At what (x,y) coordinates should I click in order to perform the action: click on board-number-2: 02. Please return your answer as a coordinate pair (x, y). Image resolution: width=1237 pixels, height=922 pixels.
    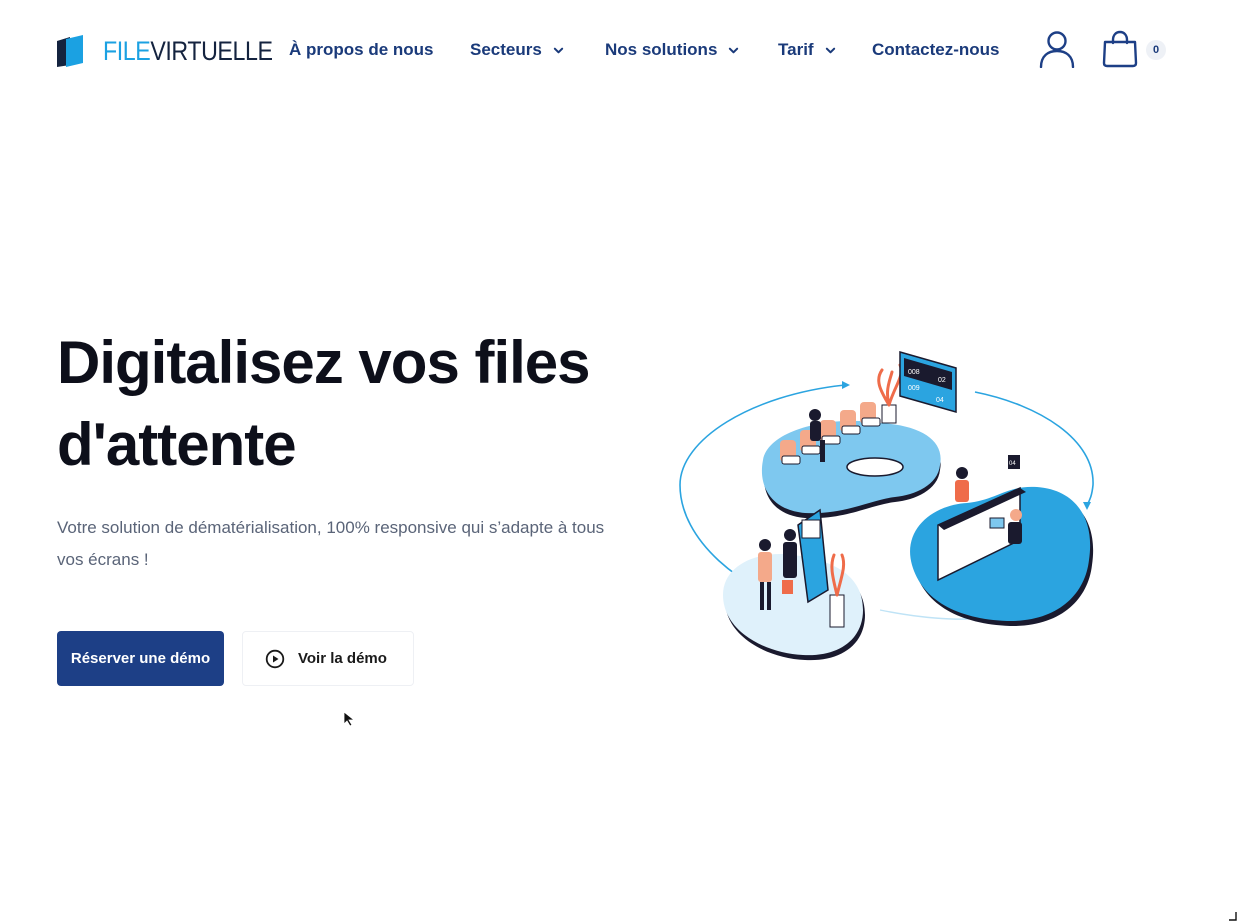
    Looking at the image, I should click on (942, 380).